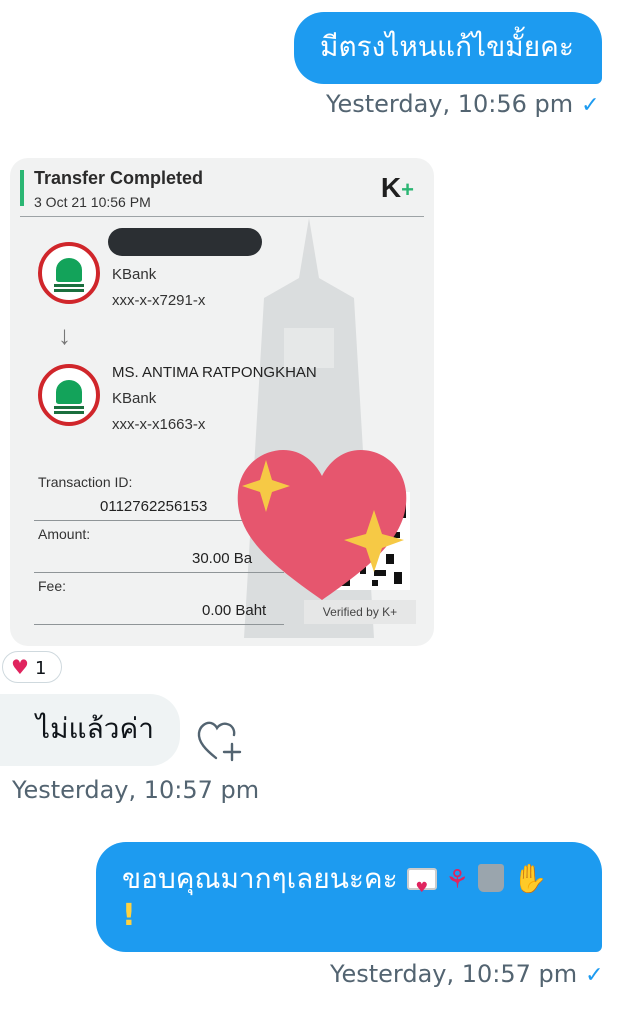 The image size is (627, 1024). Describe the element at coordinates (159, 300) in the screenshot. I see `sender-account: xxx-x-x7291-x` at that location.